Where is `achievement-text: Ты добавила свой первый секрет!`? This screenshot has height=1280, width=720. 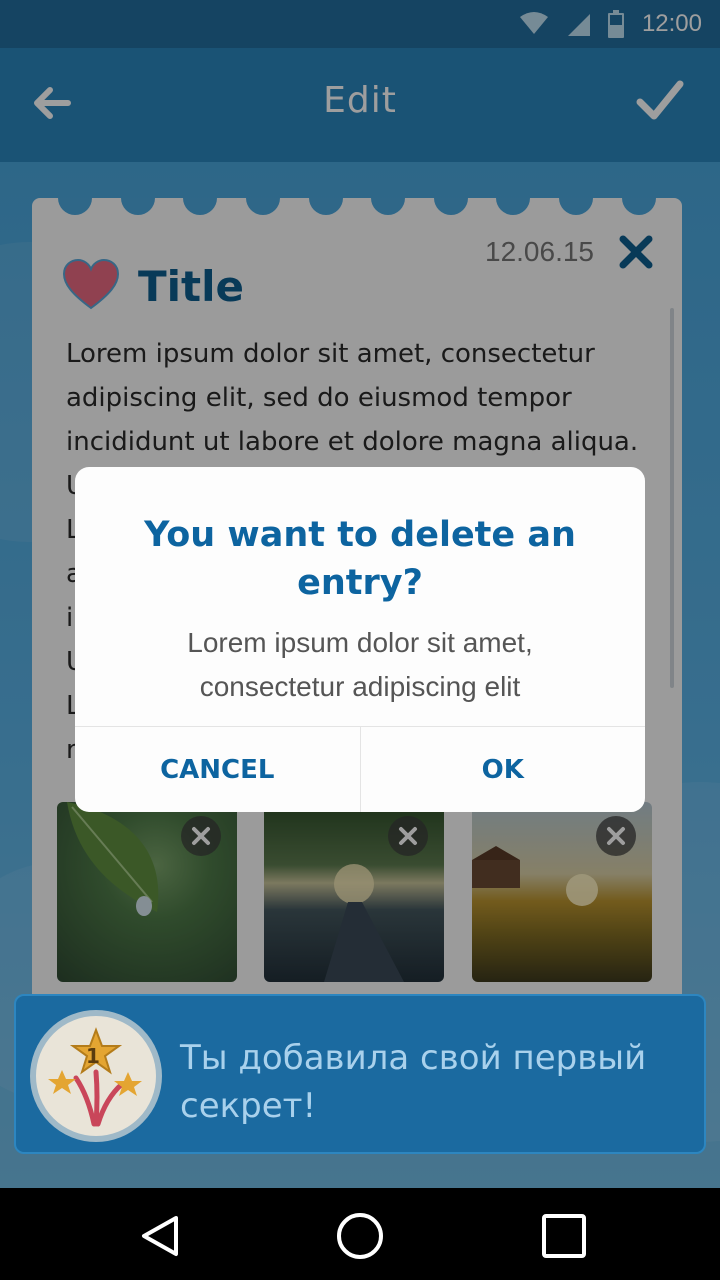 achievement-text: Ты добавила свой первый секрет! is located at coordinates (413, 1082).